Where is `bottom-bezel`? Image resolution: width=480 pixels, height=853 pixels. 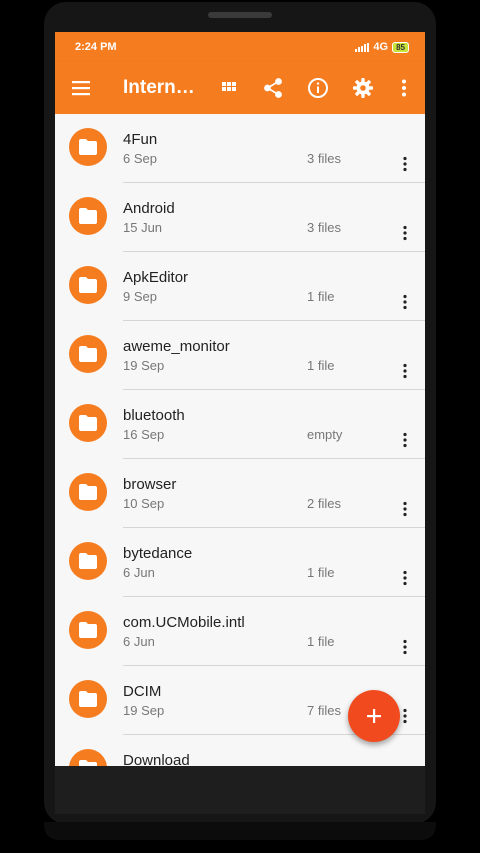 bottom-bezel is located at coordinates (240, 790).